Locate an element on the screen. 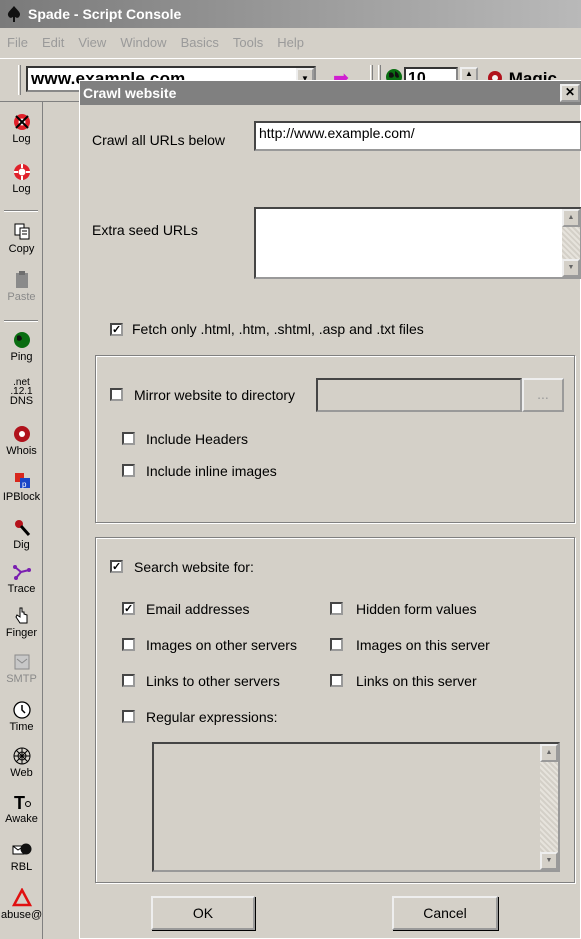  links-this-server-label: Links on this server is located at coordinates (416, 681).